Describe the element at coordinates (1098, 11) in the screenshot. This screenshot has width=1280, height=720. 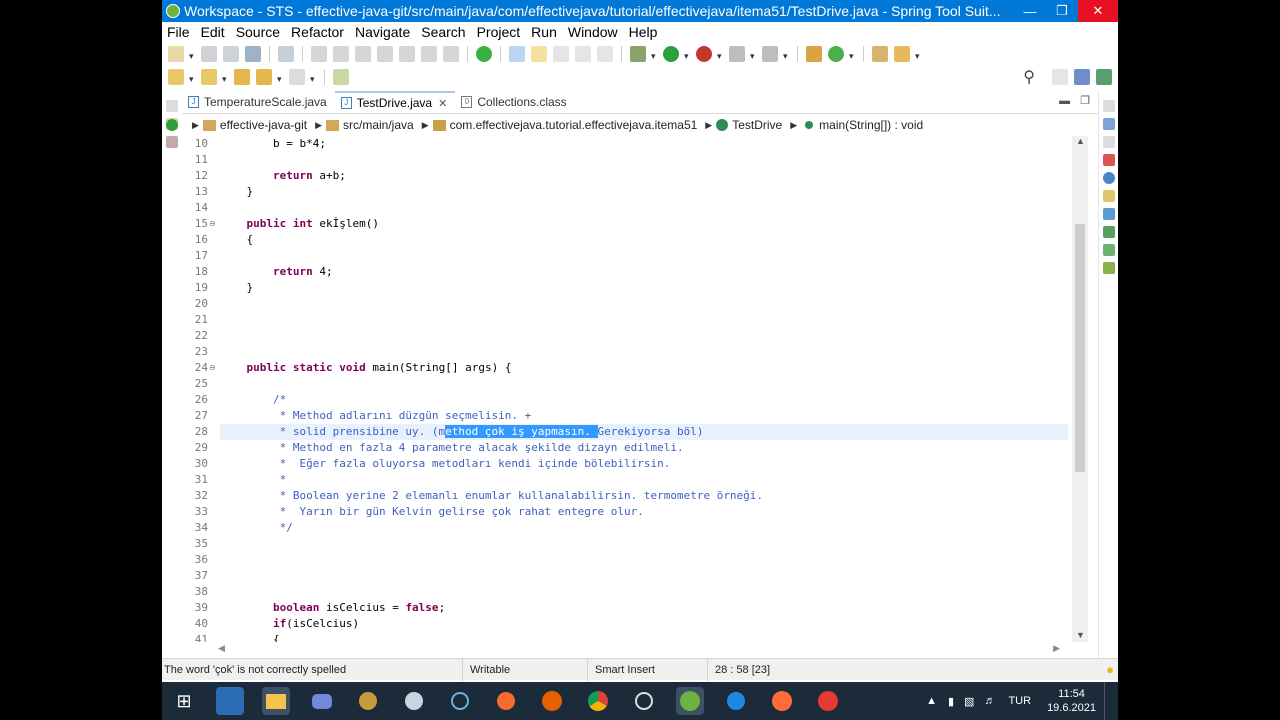
I see `close-button: ✕` at that location.